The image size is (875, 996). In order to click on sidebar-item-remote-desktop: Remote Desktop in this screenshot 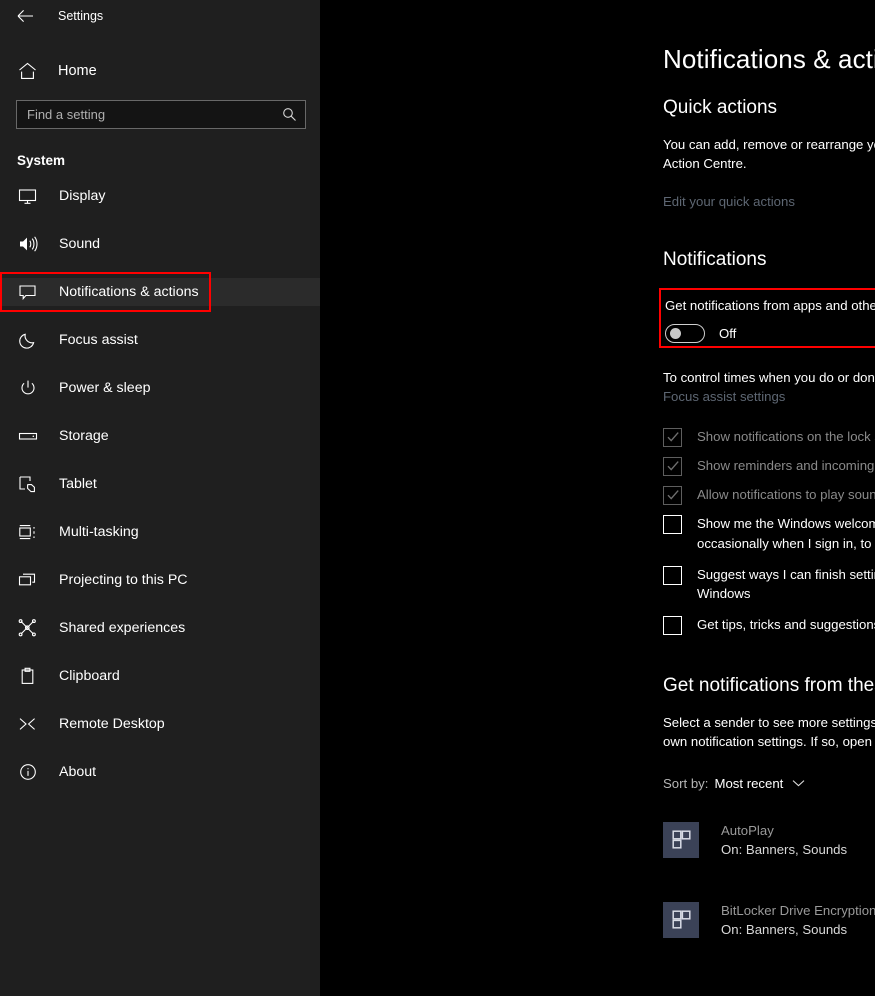, I will do `click(160, 724)`.